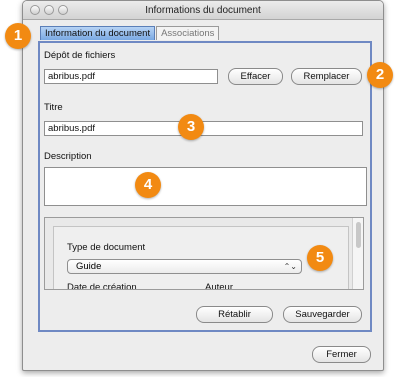 The height and width of the screenshot is (377, 402). I want to click on window-title: Informations du document, so click(203, 10).